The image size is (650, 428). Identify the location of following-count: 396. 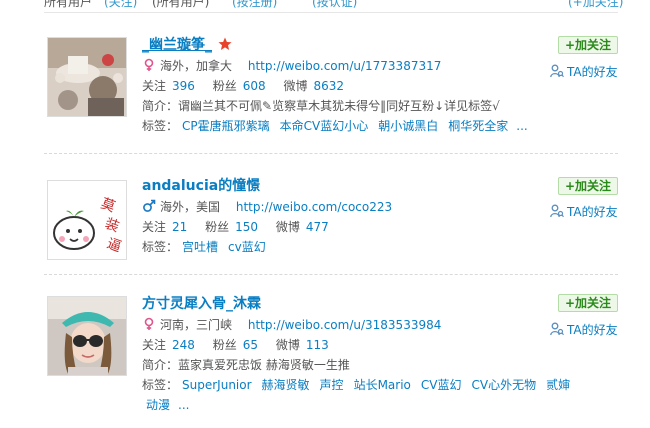
(183, 86).